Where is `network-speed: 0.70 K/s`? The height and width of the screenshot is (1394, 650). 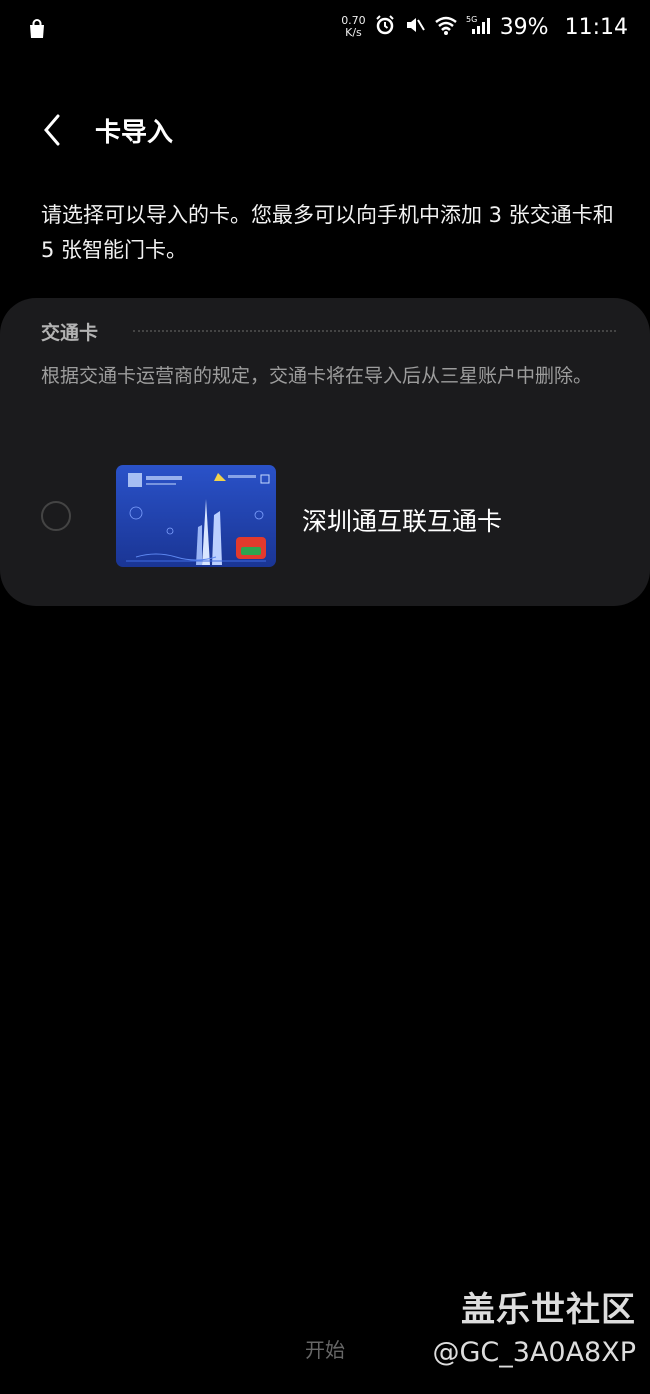 network-speed: 0.70 K/s is located at coordinates (353, 27).